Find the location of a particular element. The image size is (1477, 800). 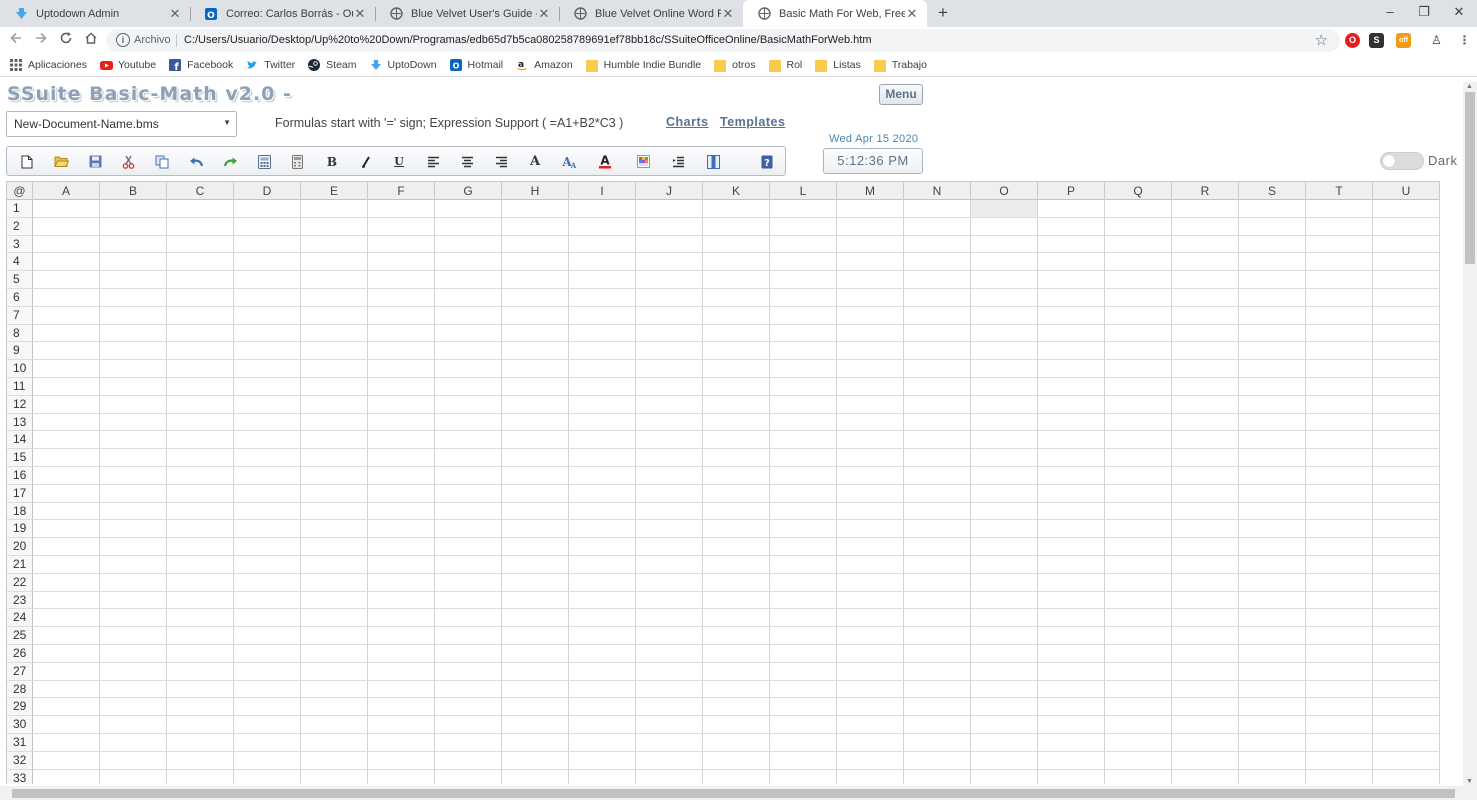

cell-q29 is located at coordinates (1138, 707).